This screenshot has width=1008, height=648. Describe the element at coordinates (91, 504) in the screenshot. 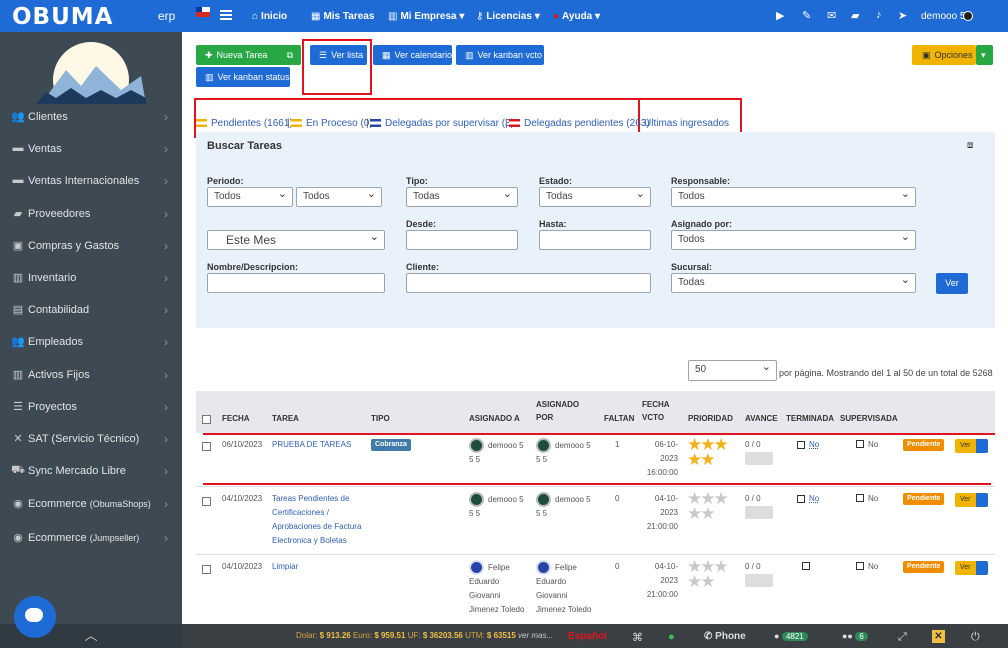

I see `sidebar-item-ecommerce-obumashops: ◉ Ecommerce (ObumaShops) ›` at that location.